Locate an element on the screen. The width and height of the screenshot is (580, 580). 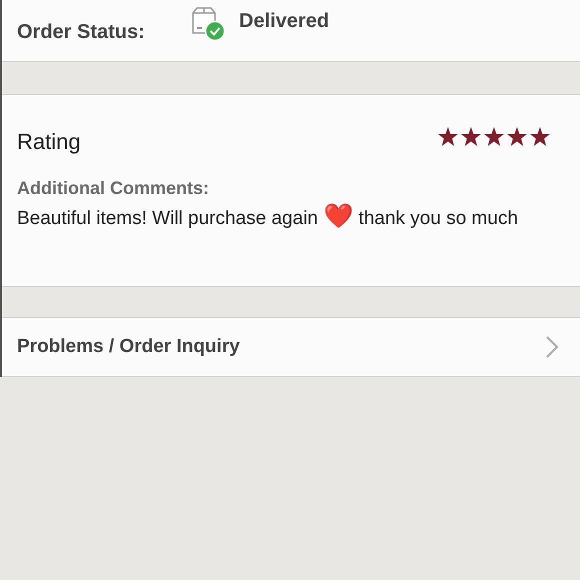
comment-text: Beautiful items! Will purchase again ❤ thank you so much is located at coordinates (268, 218).